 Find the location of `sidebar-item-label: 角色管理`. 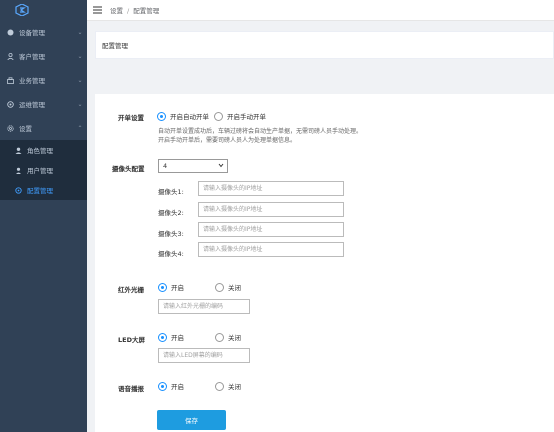

sidebar-item-label: 角色管理 is located at coordinates (40, 151).